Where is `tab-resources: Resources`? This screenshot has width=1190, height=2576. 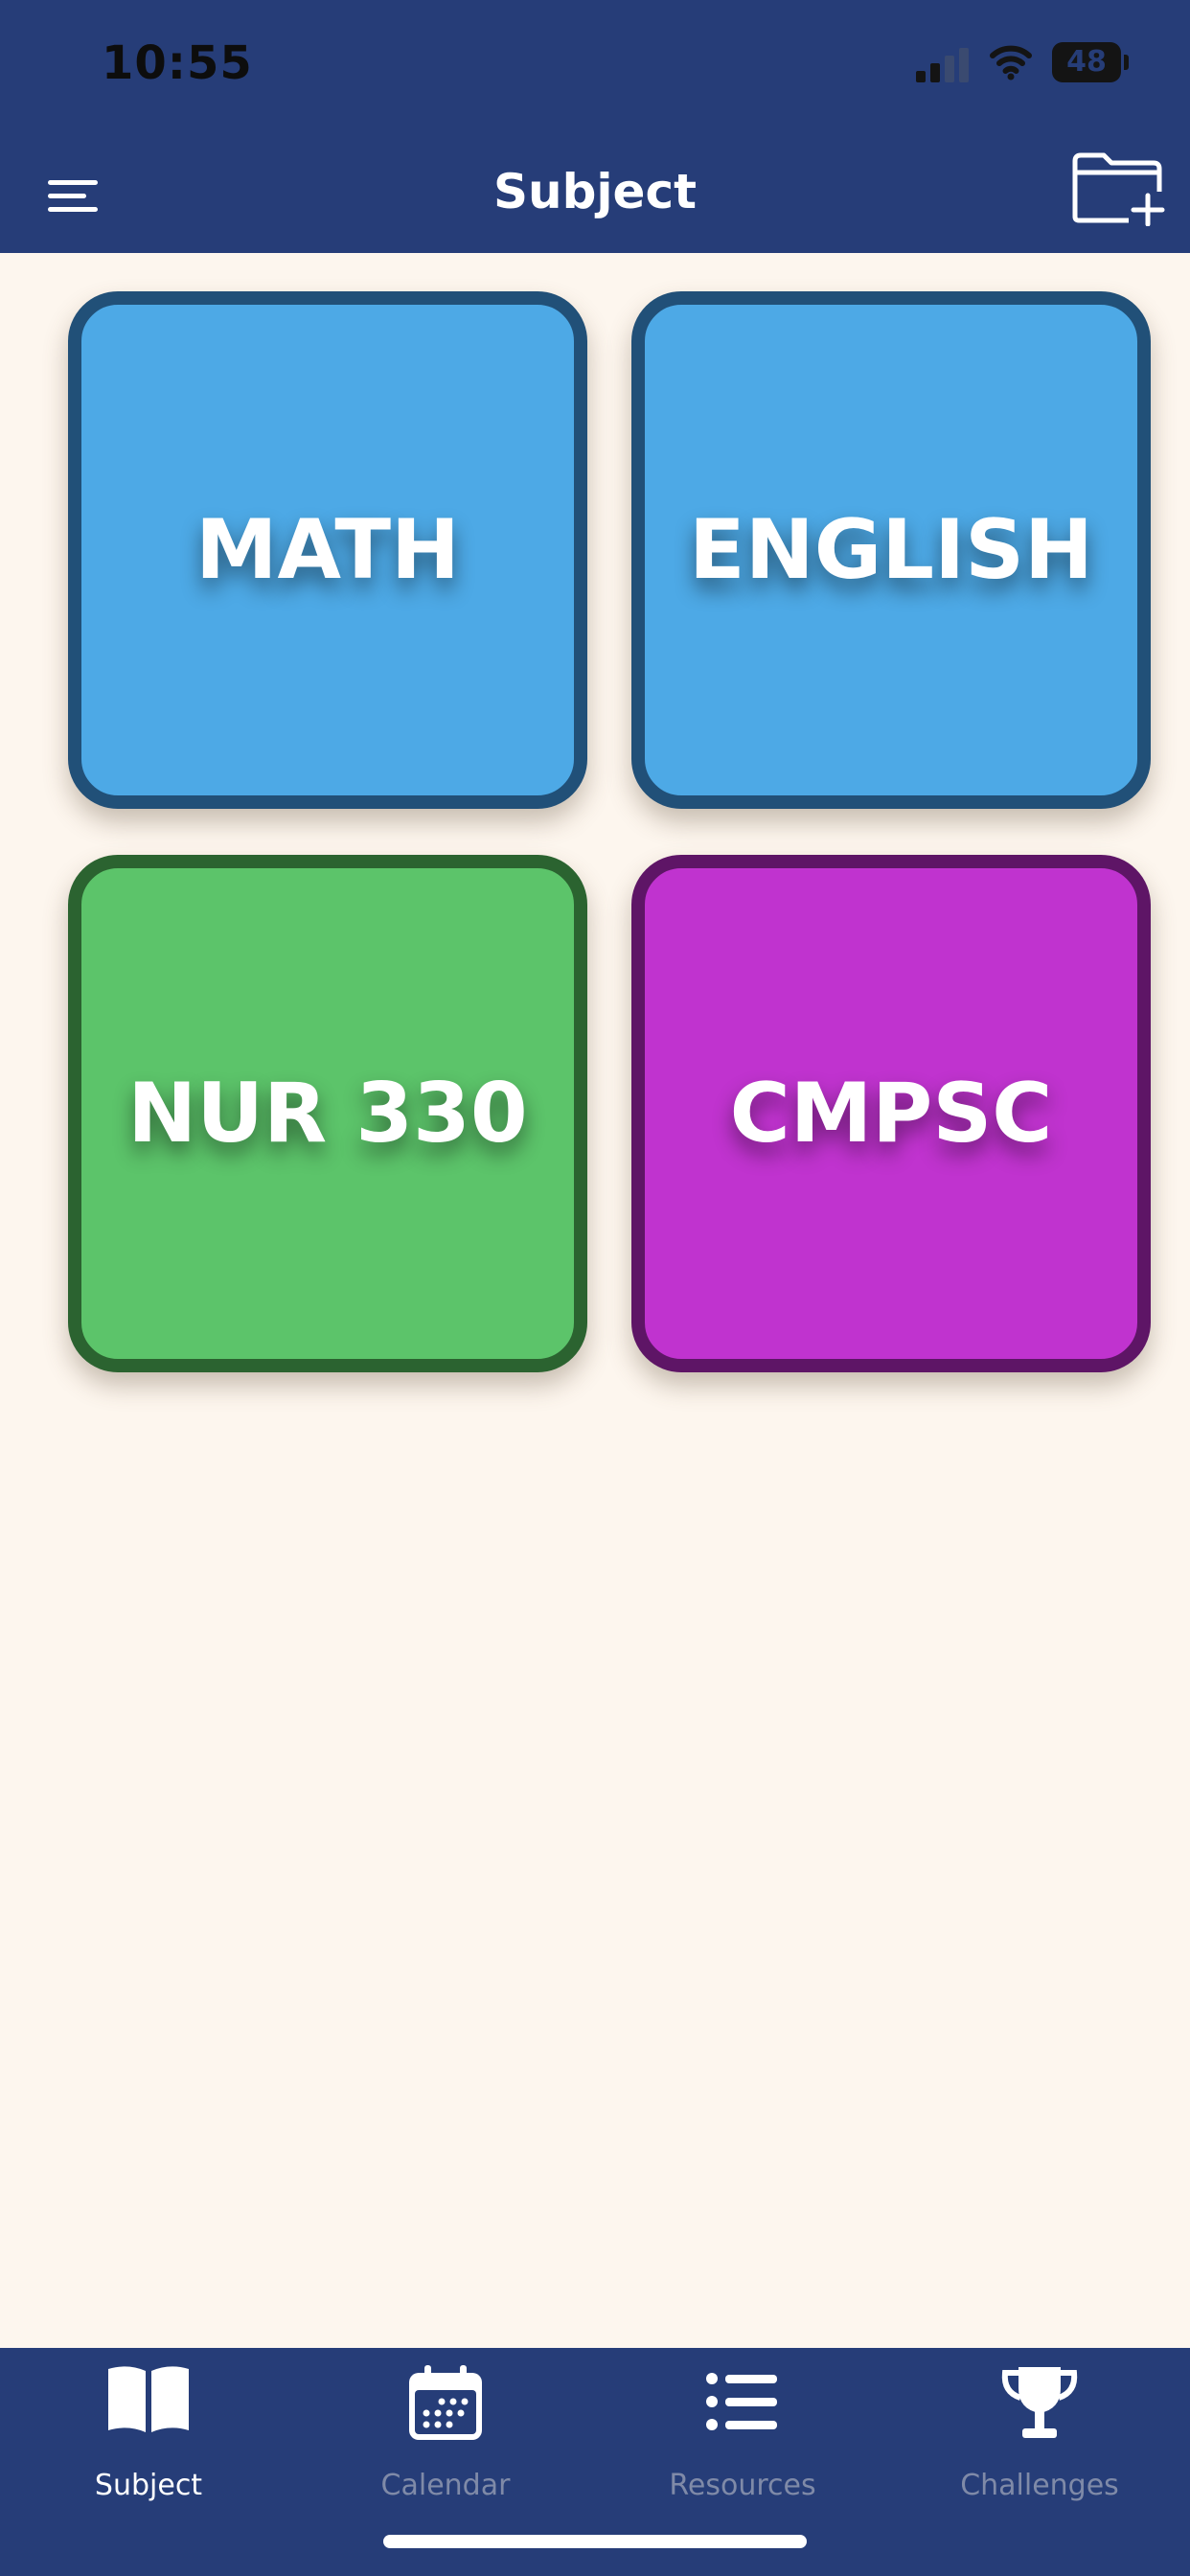
tab-resources: Resources is located at coordinates (743, 2434).